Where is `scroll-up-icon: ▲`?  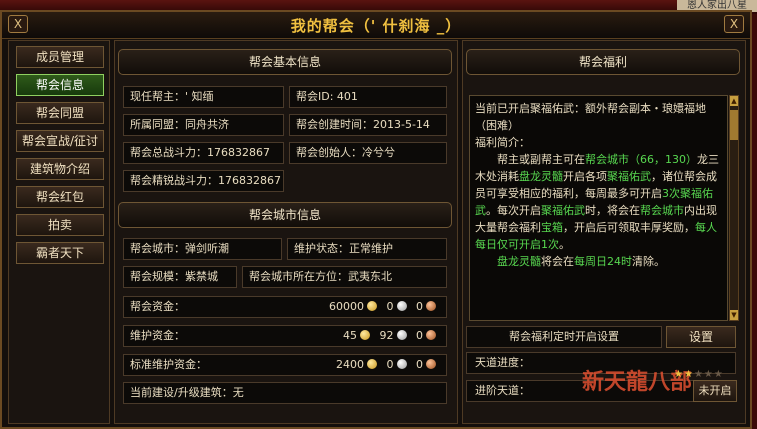 scroll-up-icon: ▲ is located at coordinates (734, 101).